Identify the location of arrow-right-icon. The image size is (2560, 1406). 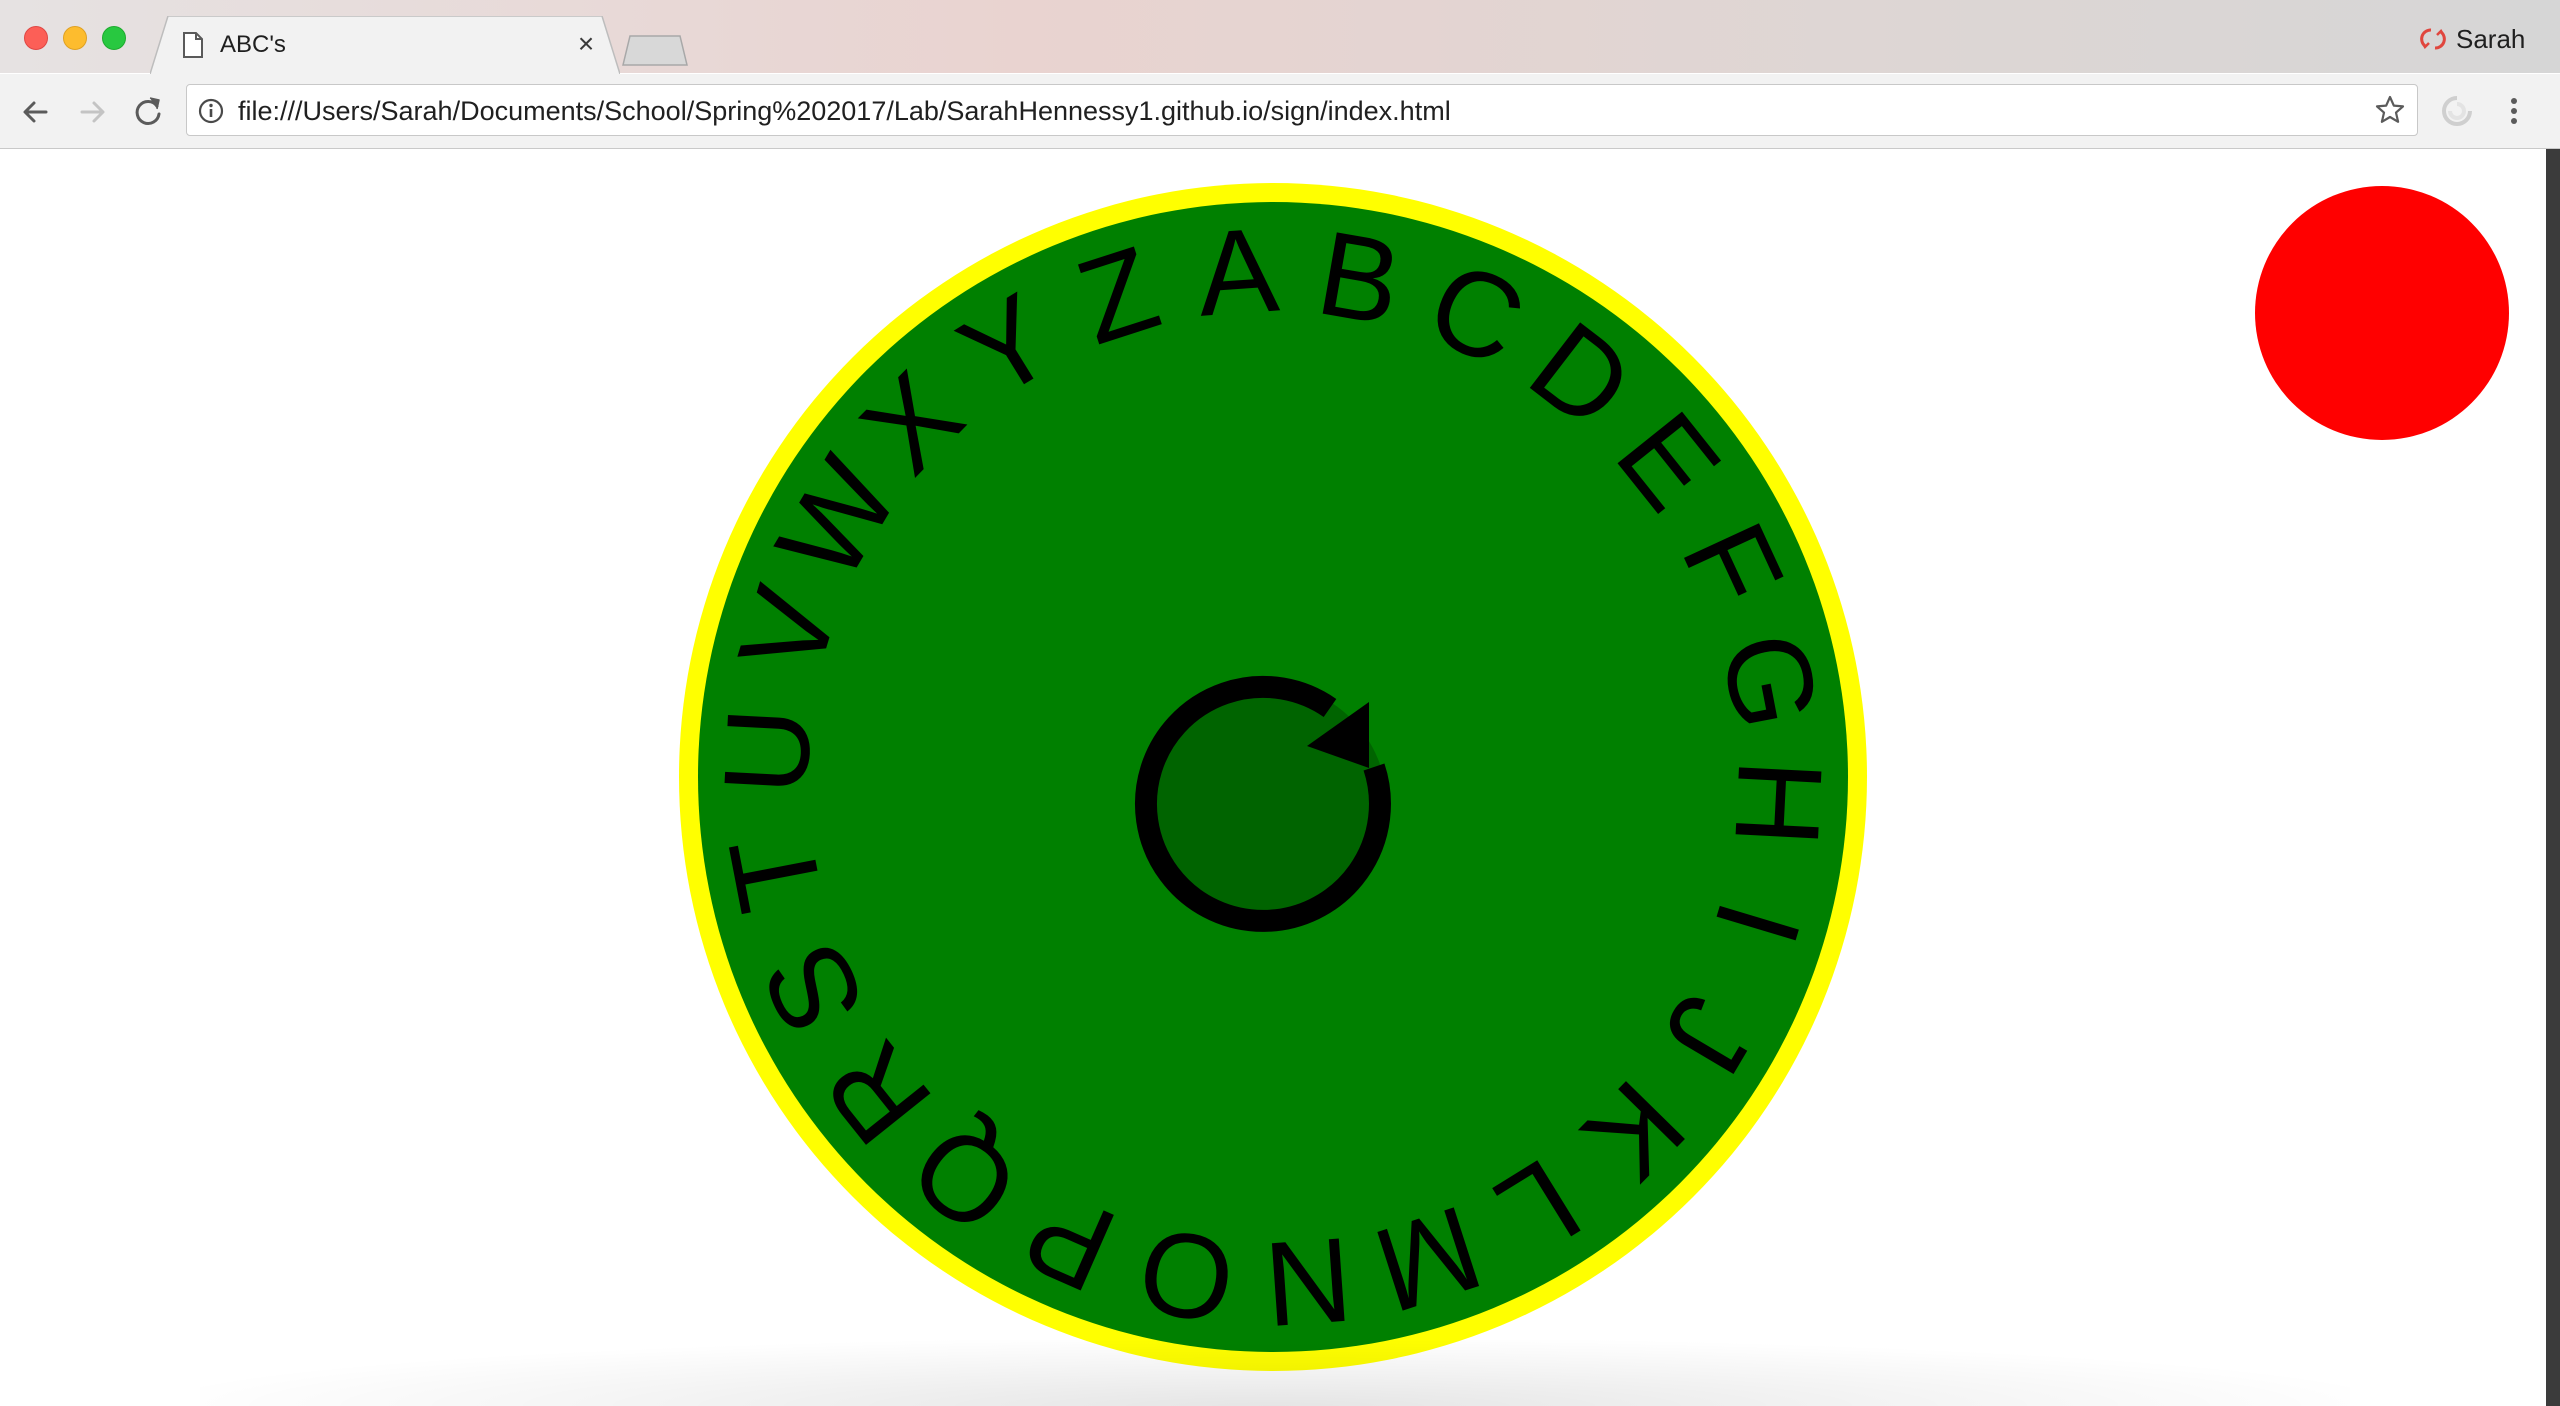
(92, 112).